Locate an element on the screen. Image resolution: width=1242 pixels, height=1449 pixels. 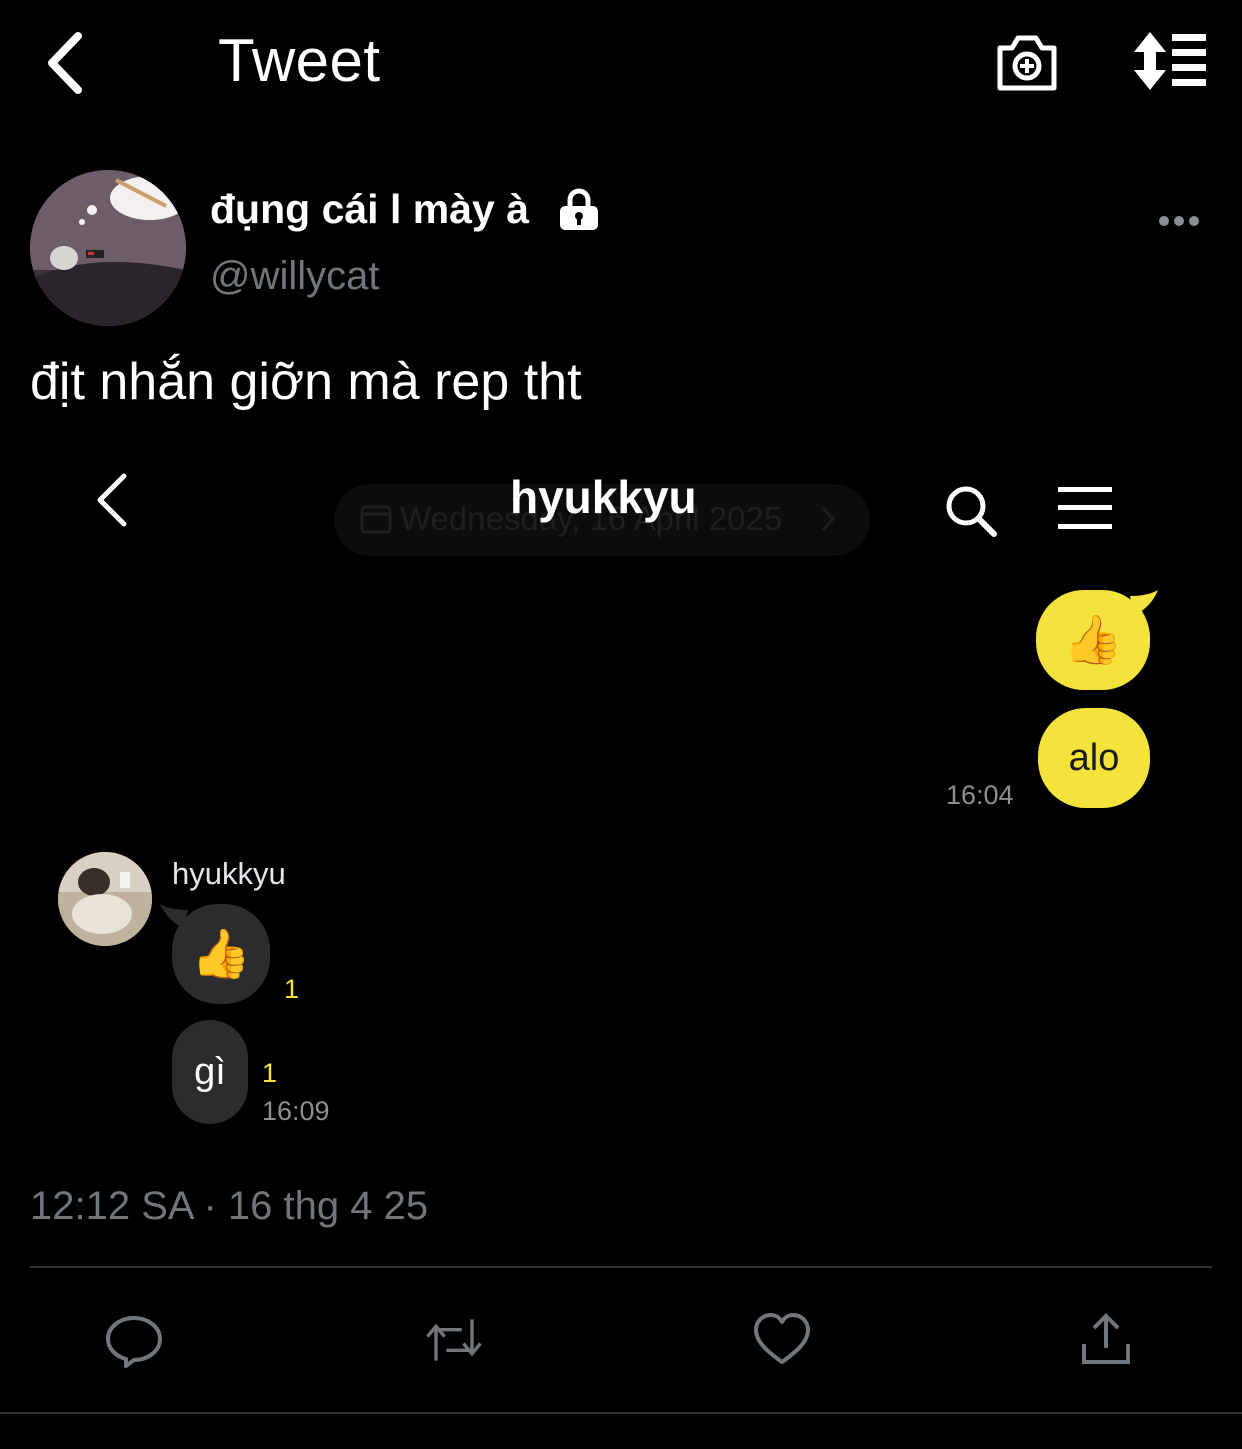
message-time: 16:09 is located at coordinates (296, 1111).